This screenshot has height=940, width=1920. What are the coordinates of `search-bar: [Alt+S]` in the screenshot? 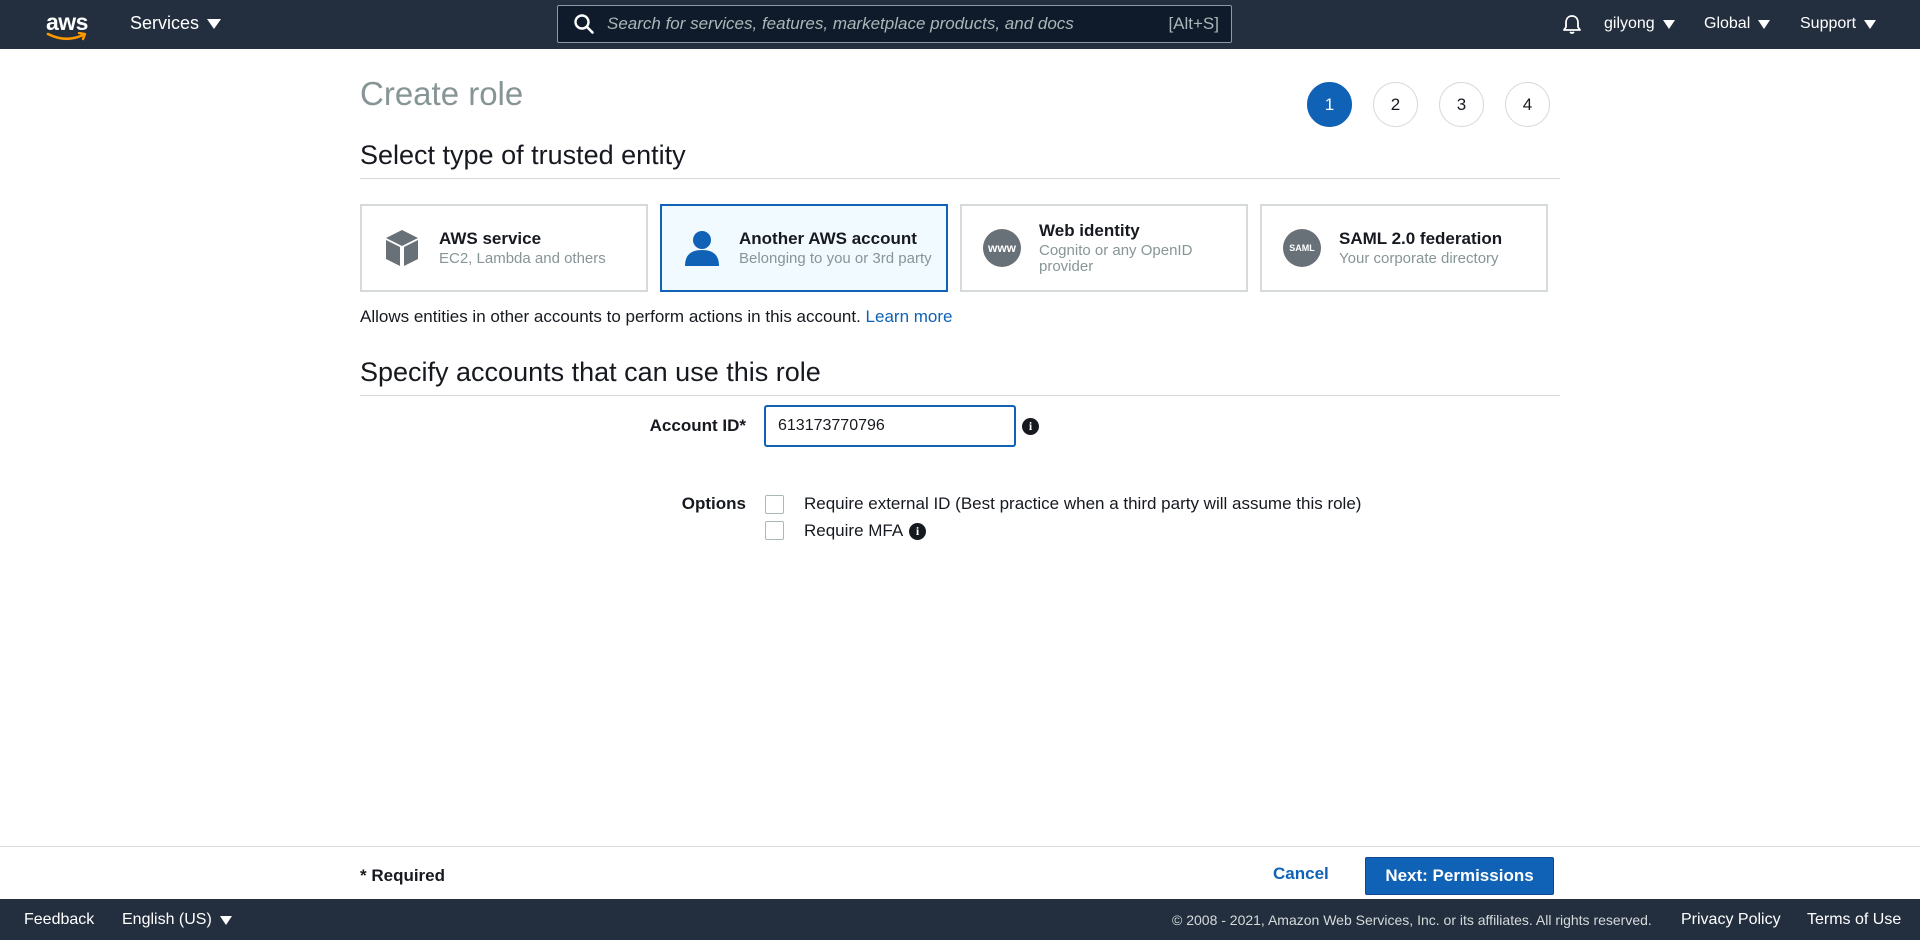 It's located at (894, 24).